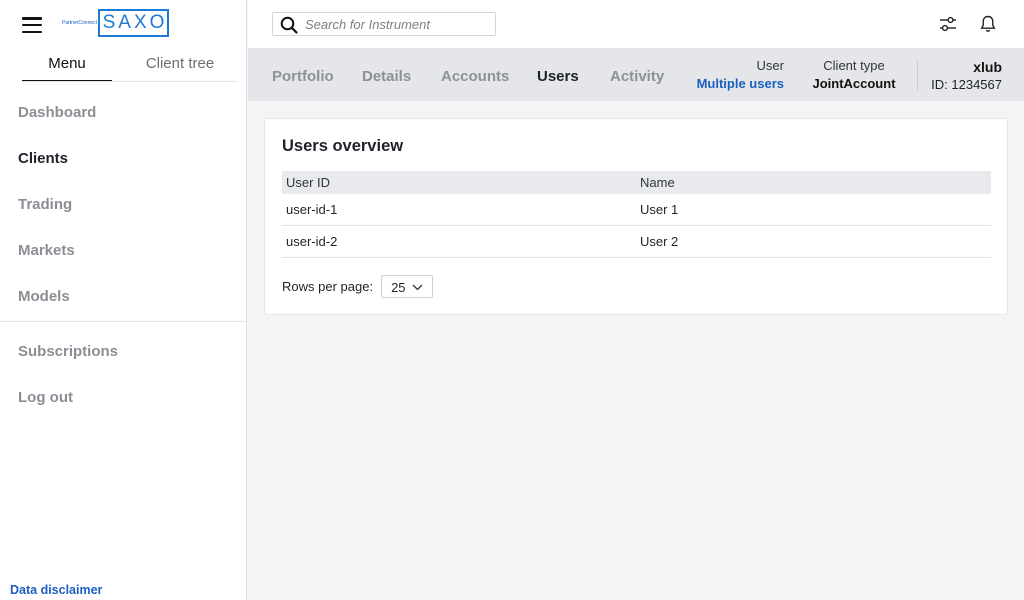 The image size is (1024, 600). Describe the element at coordinates (659, 241) in the screenshot. I see `cell-name: User 2` at that location.